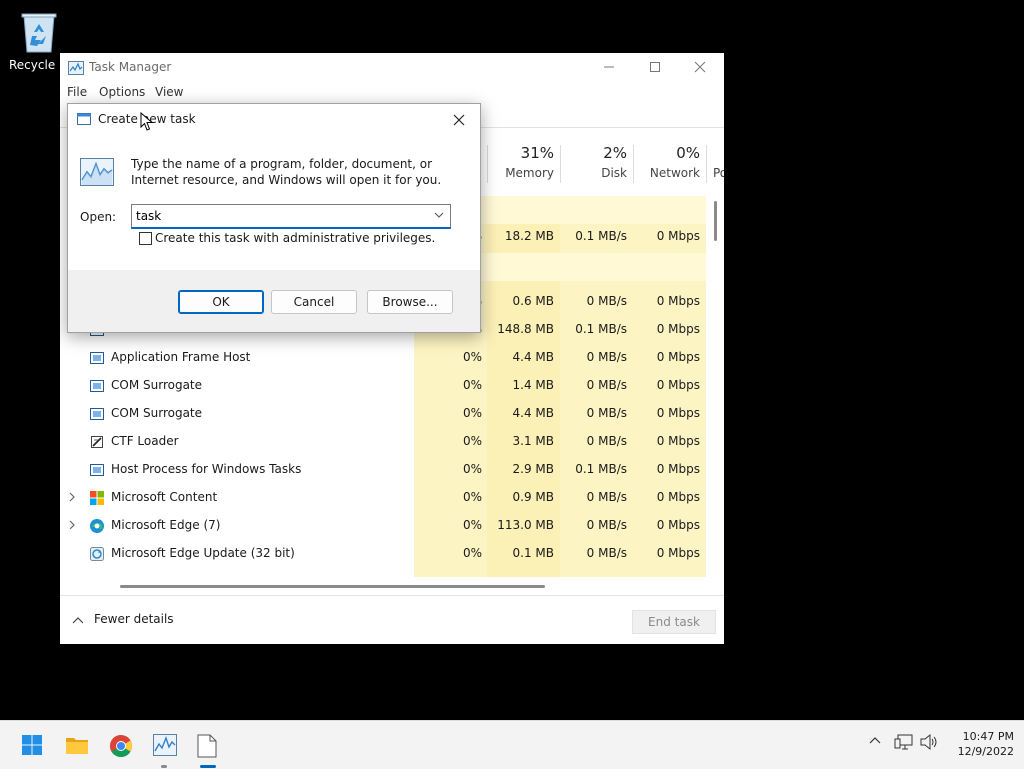 The image size is (1024, 769). Describe the element at coordinates (979, 744) in the screenshot. I see `clock: 10:47 PM 12/9/2022` at that location.